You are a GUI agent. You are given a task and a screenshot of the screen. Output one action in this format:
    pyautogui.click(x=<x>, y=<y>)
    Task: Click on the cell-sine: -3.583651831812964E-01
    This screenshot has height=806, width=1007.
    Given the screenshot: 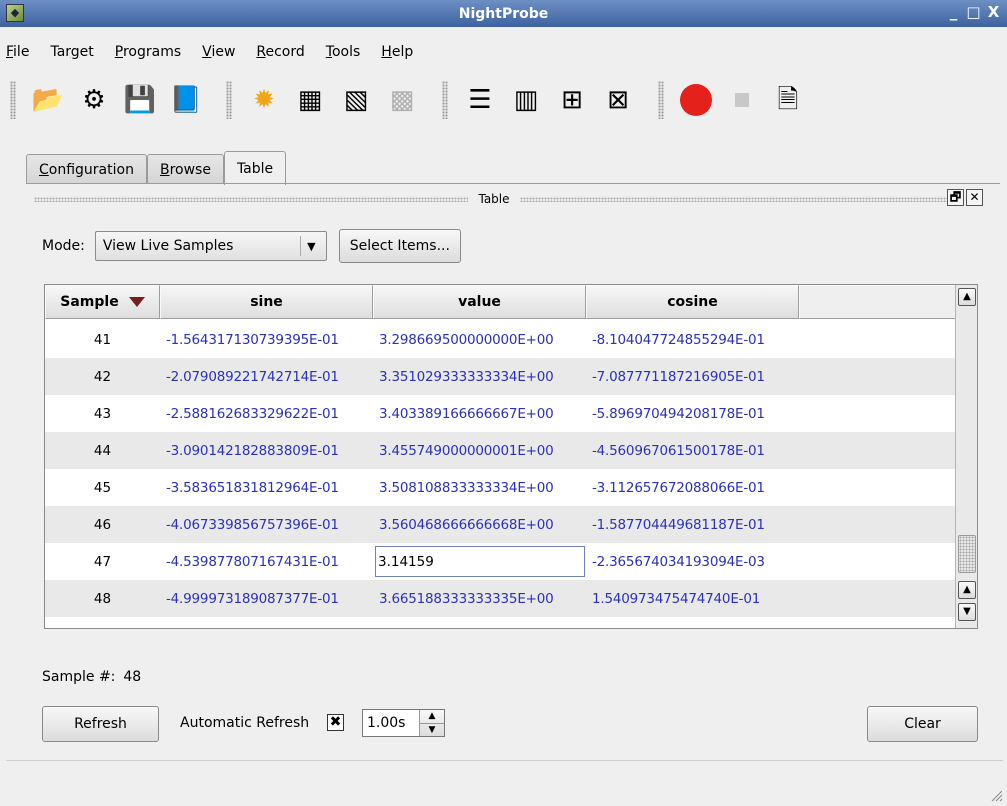 What is the action you would take?
    pyautogui.click(x=266, y=488)
    